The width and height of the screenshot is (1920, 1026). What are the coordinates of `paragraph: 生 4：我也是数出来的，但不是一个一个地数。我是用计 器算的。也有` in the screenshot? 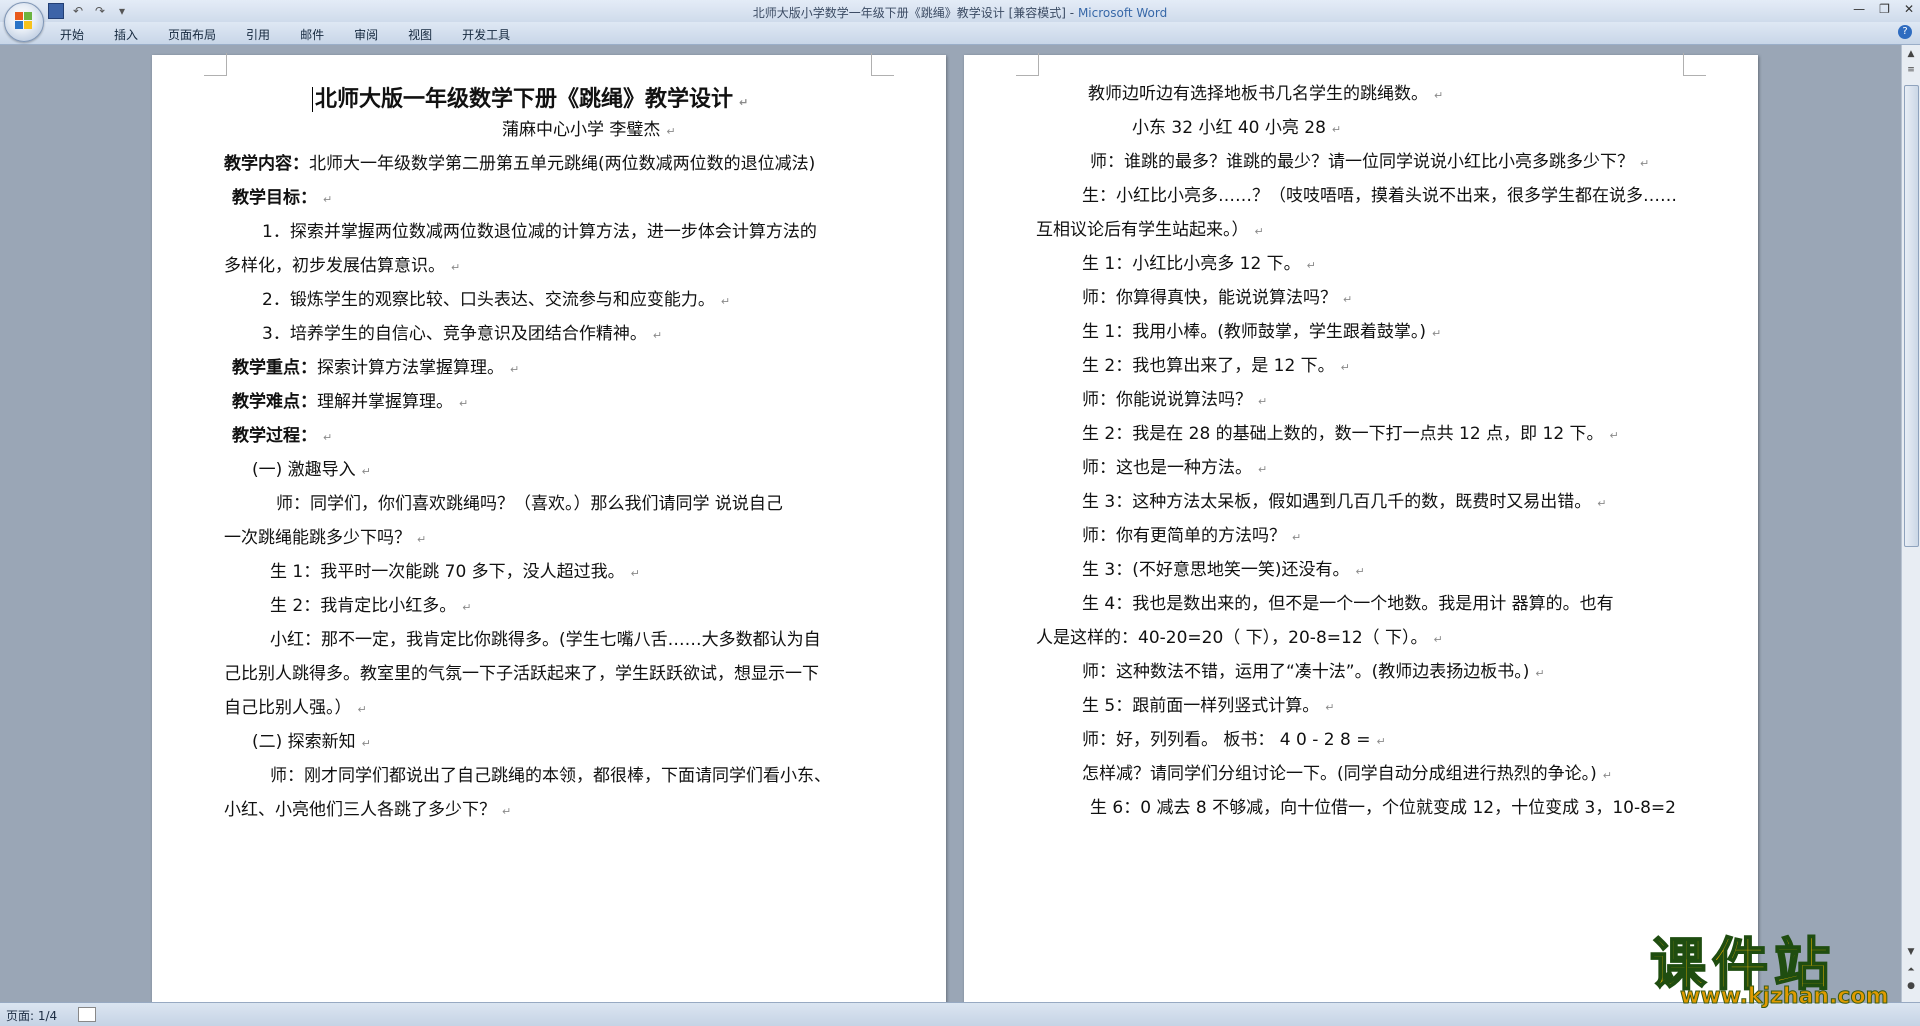 It's located at (1348, 604).